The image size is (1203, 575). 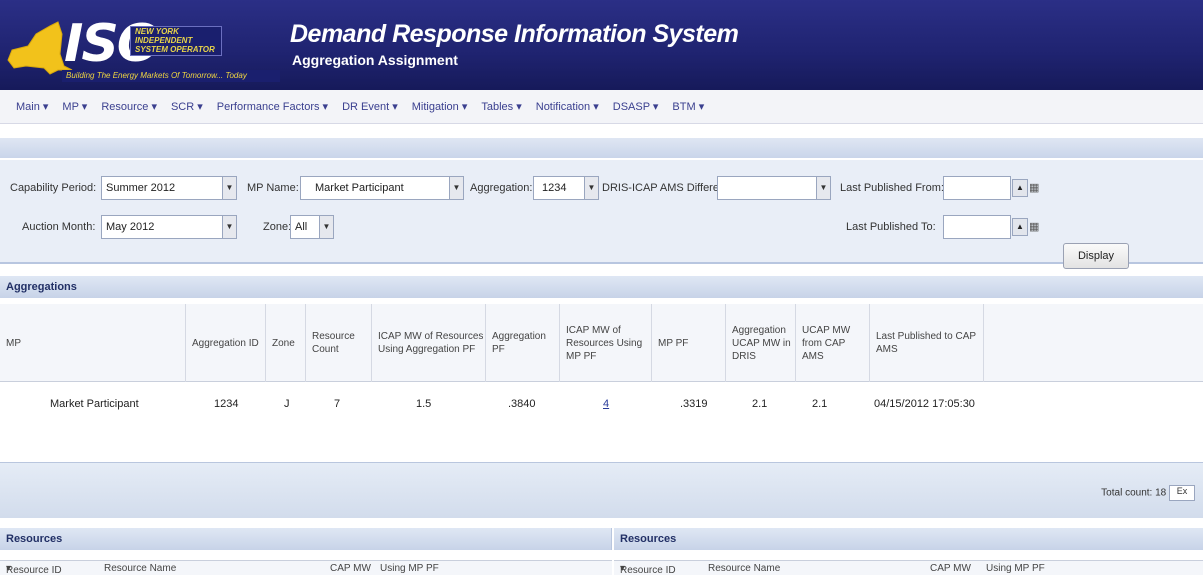 What do you see at coordinates (28, 107) in the screenshot?
I see `menu-main-label: Main` at bounding box center [28, 107].